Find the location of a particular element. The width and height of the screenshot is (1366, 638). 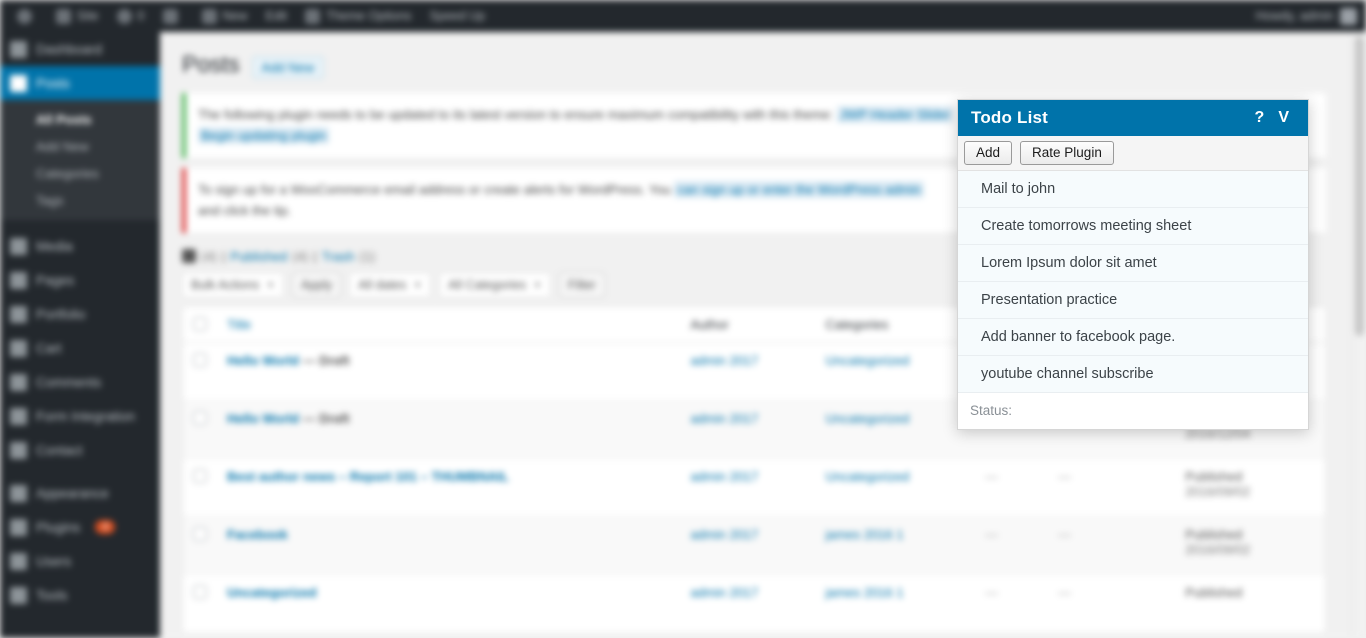

add-button: Add is located at coordinates (988, 153).